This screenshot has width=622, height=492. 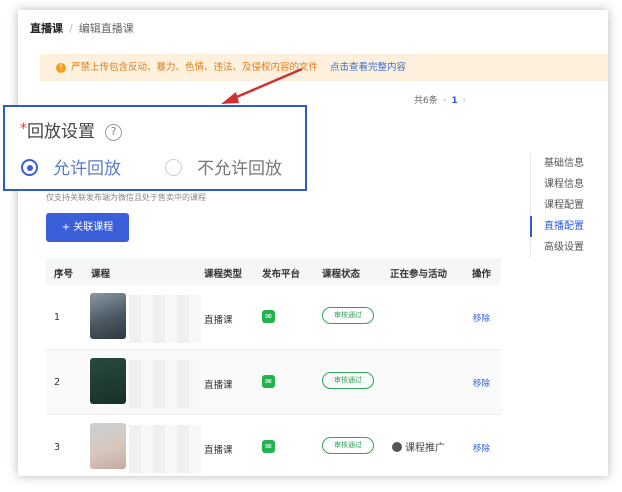 I want to click on annotation-arrow, so click(x=262, y=85).